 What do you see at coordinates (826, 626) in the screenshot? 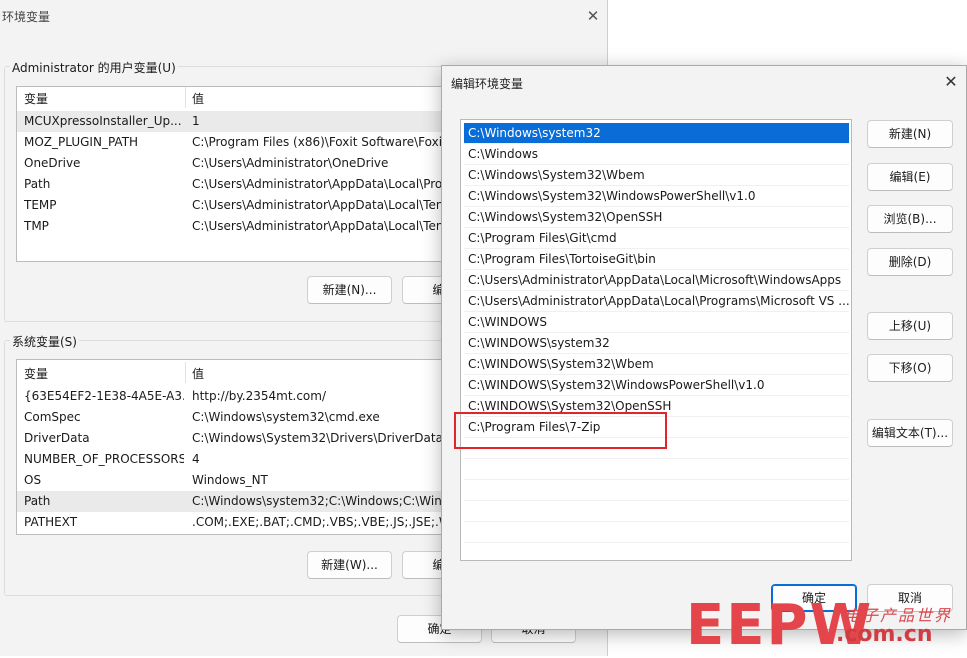
I see `watermark: EEPW 电子产品世界 .com.cn` at bounding box center [826, 626].